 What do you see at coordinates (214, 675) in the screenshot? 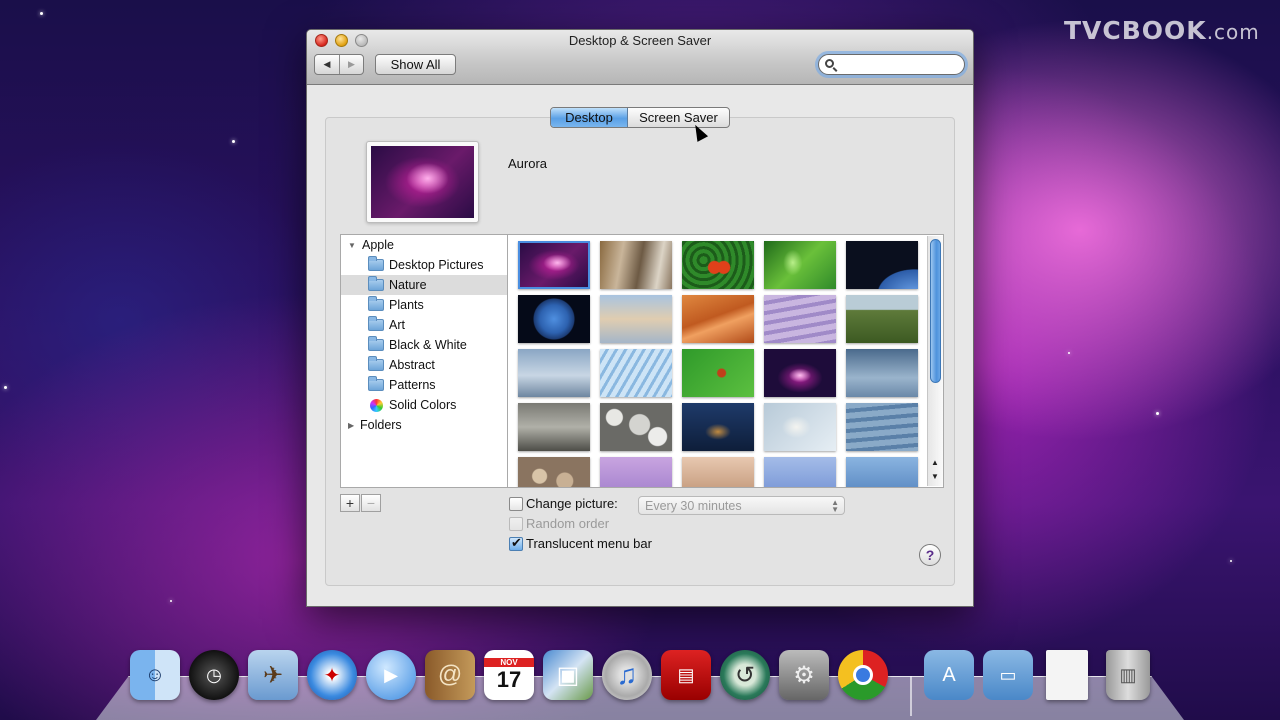
I see `dashboard-icon: ◷` at bounding box center [214, 675].